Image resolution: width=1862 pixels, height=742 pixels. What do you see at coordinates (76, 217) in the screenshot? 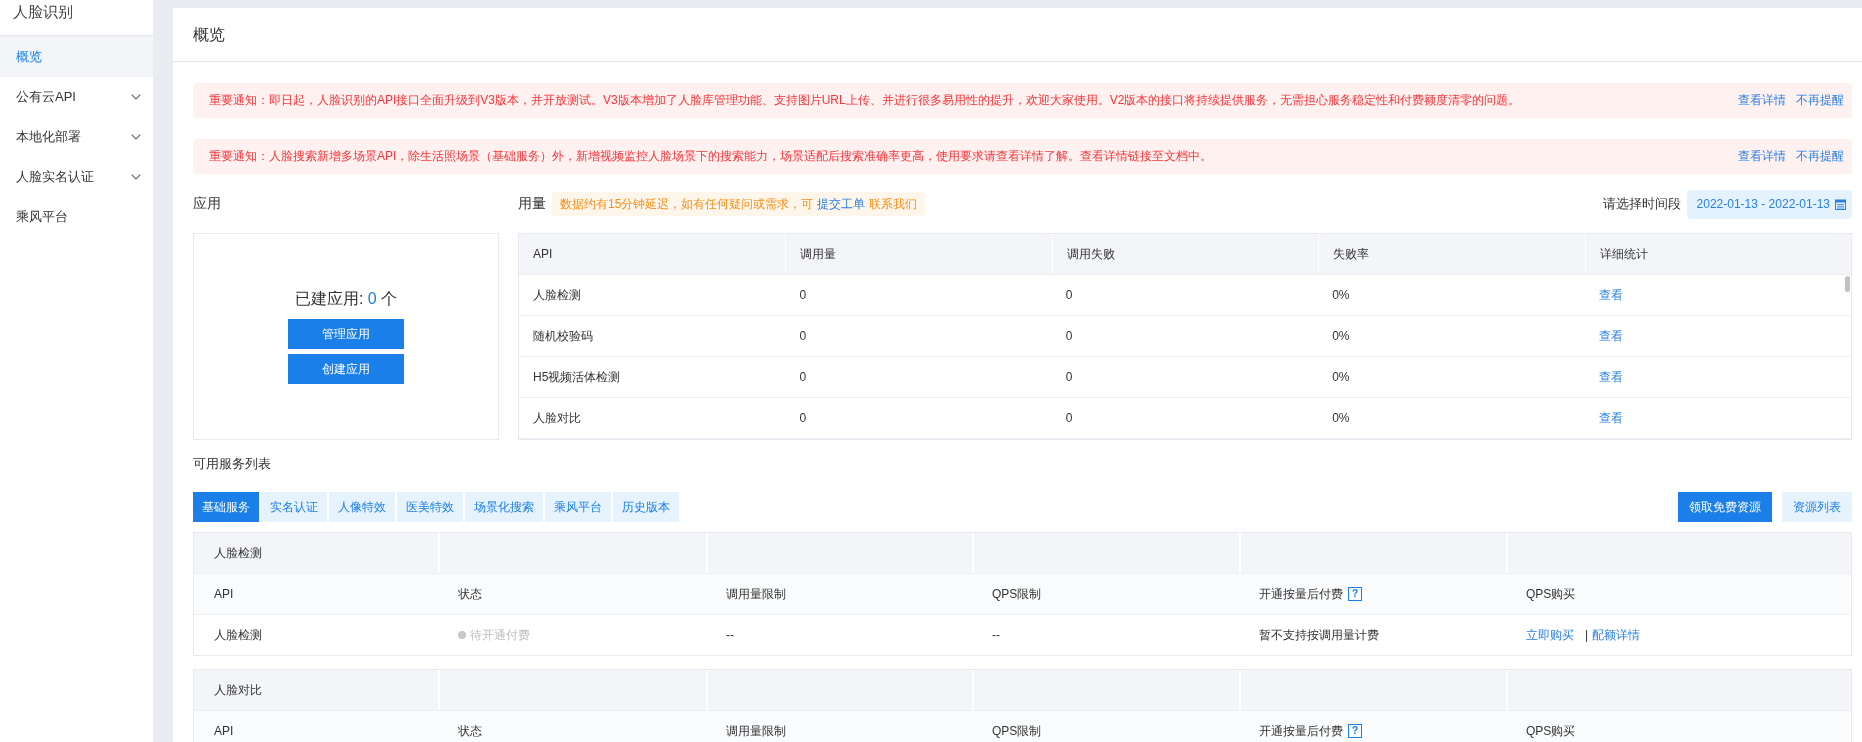
I see `sidebar-item: 乘风平台` at bounding box center [76, 217].